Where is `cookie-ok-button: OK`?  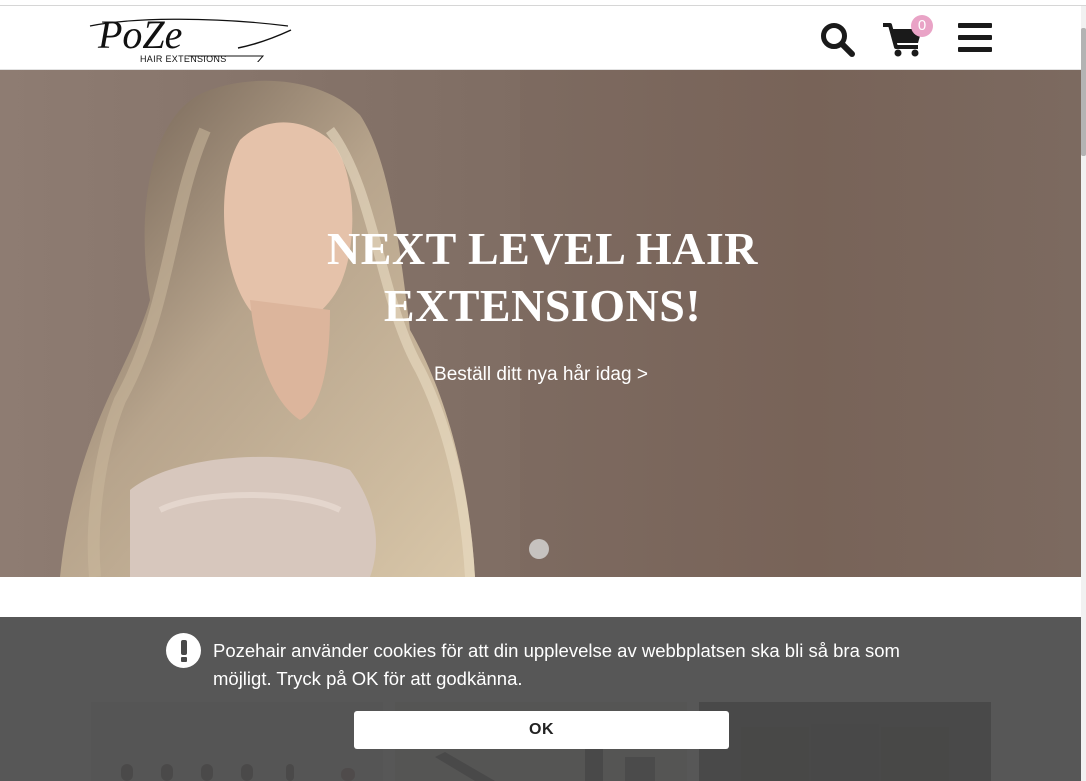
cookie-ok-button: OK is located at coordinates (541, 730).